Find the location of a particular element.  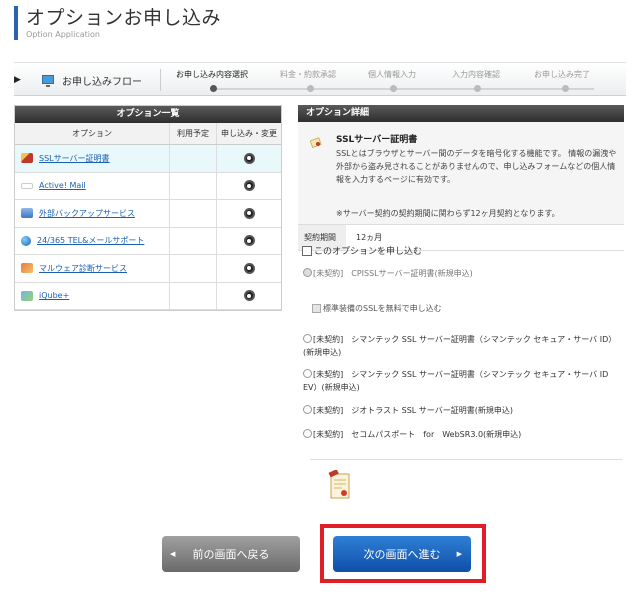

flow-progress-line is located at coordinates (404, 89).